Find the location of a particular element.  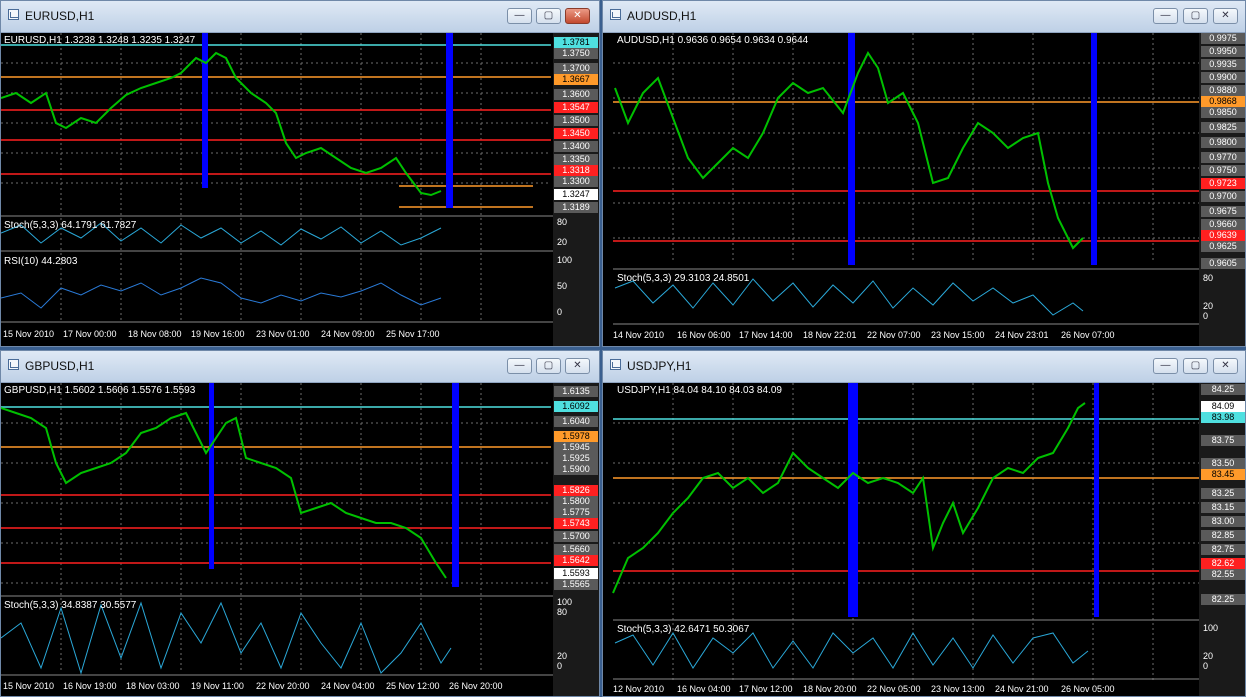

price-label: 0.9639 is located at coordinates (1223, 235).